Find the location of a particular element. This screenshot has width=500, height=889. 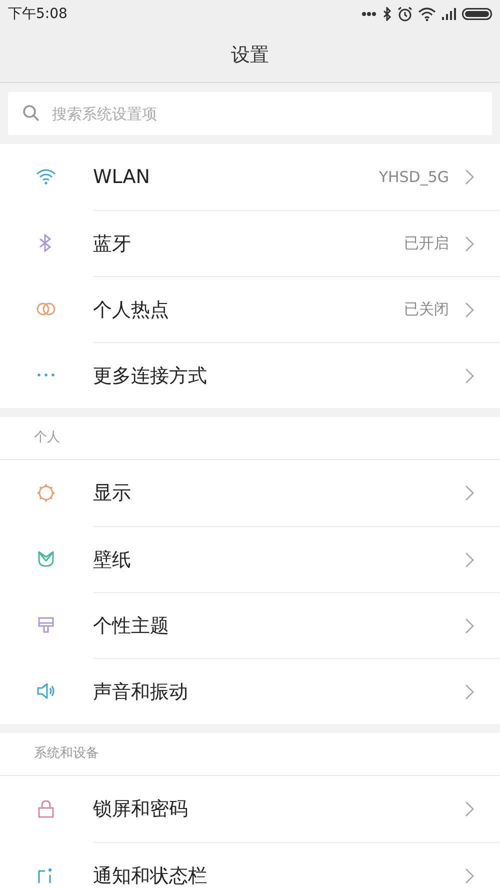

section-header: 系统和设备 is located at coordinates (250, 754).